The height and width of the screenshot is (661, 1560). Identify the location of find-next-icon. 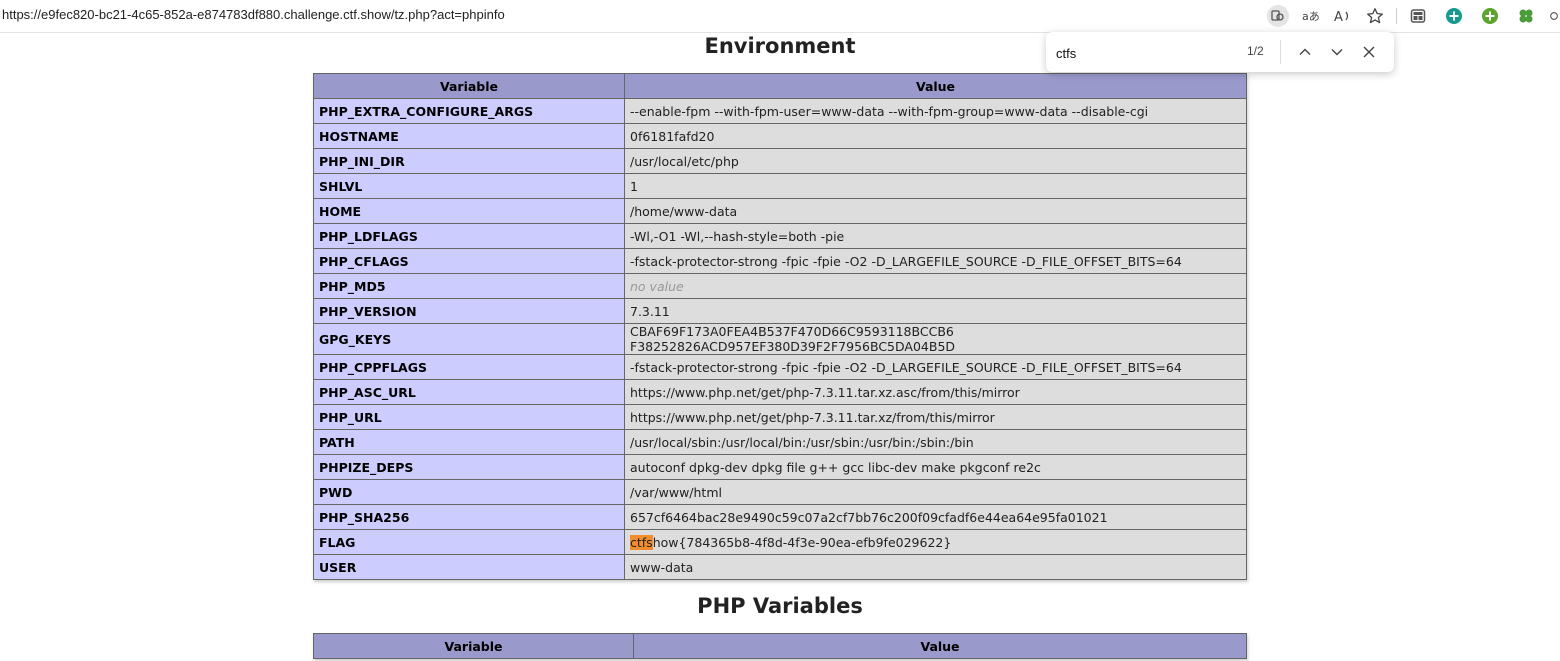
(1337, 52).